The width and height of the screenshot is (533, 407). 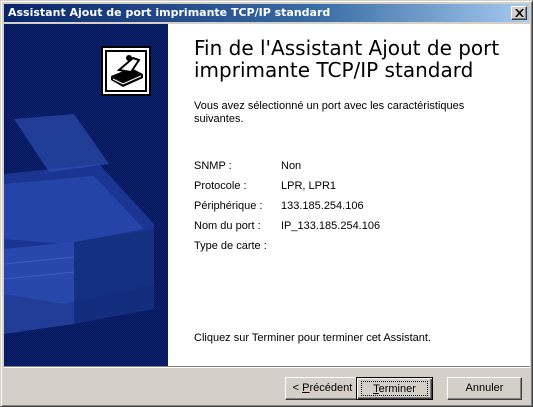 I want to click on close-icon, so click(x=519, y=13).